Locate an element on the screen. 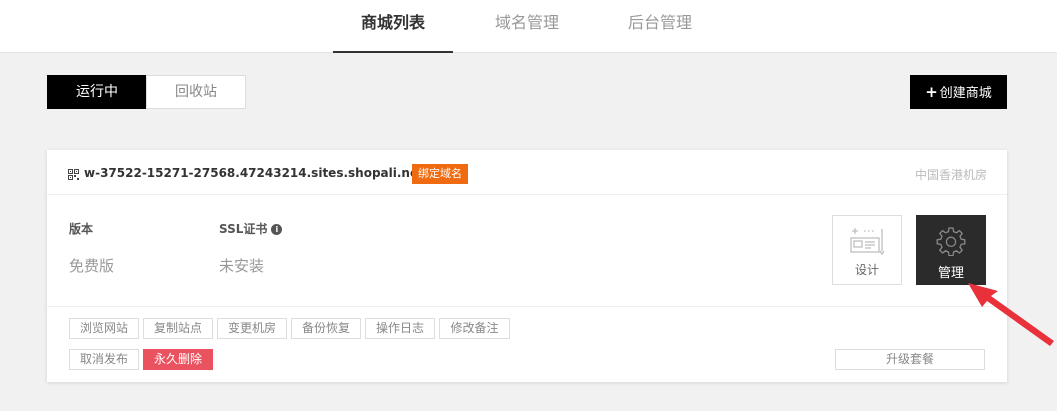  design-button: 设计 is located at coordinates (867, 250).